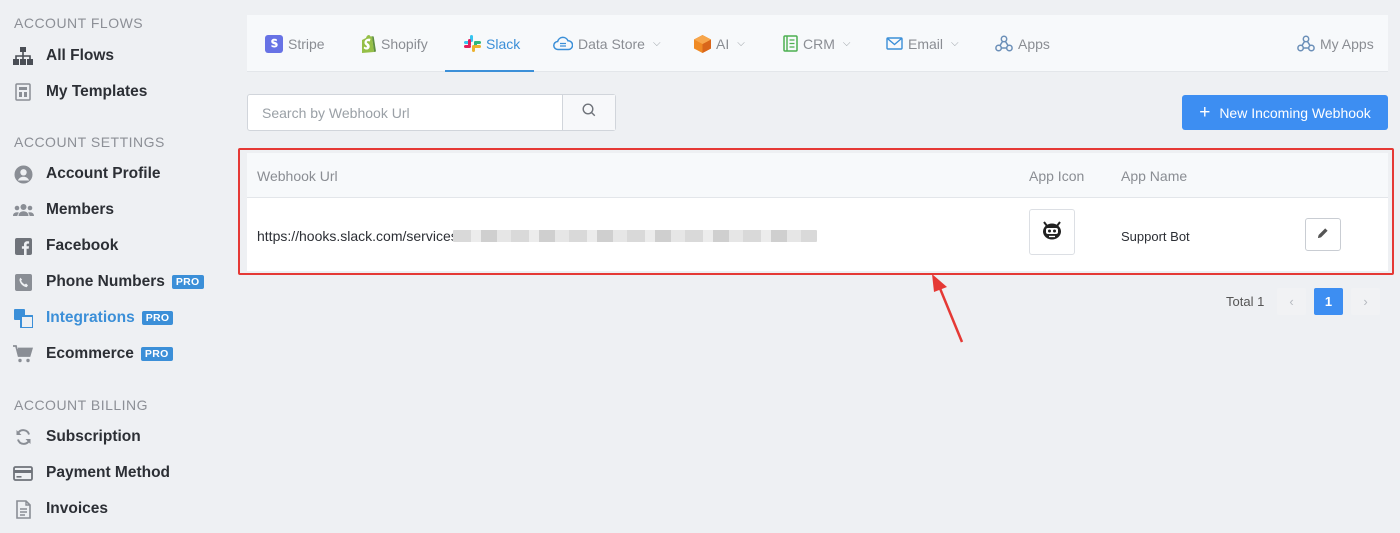  I want to click on bot-icon, so click(1052, 232).